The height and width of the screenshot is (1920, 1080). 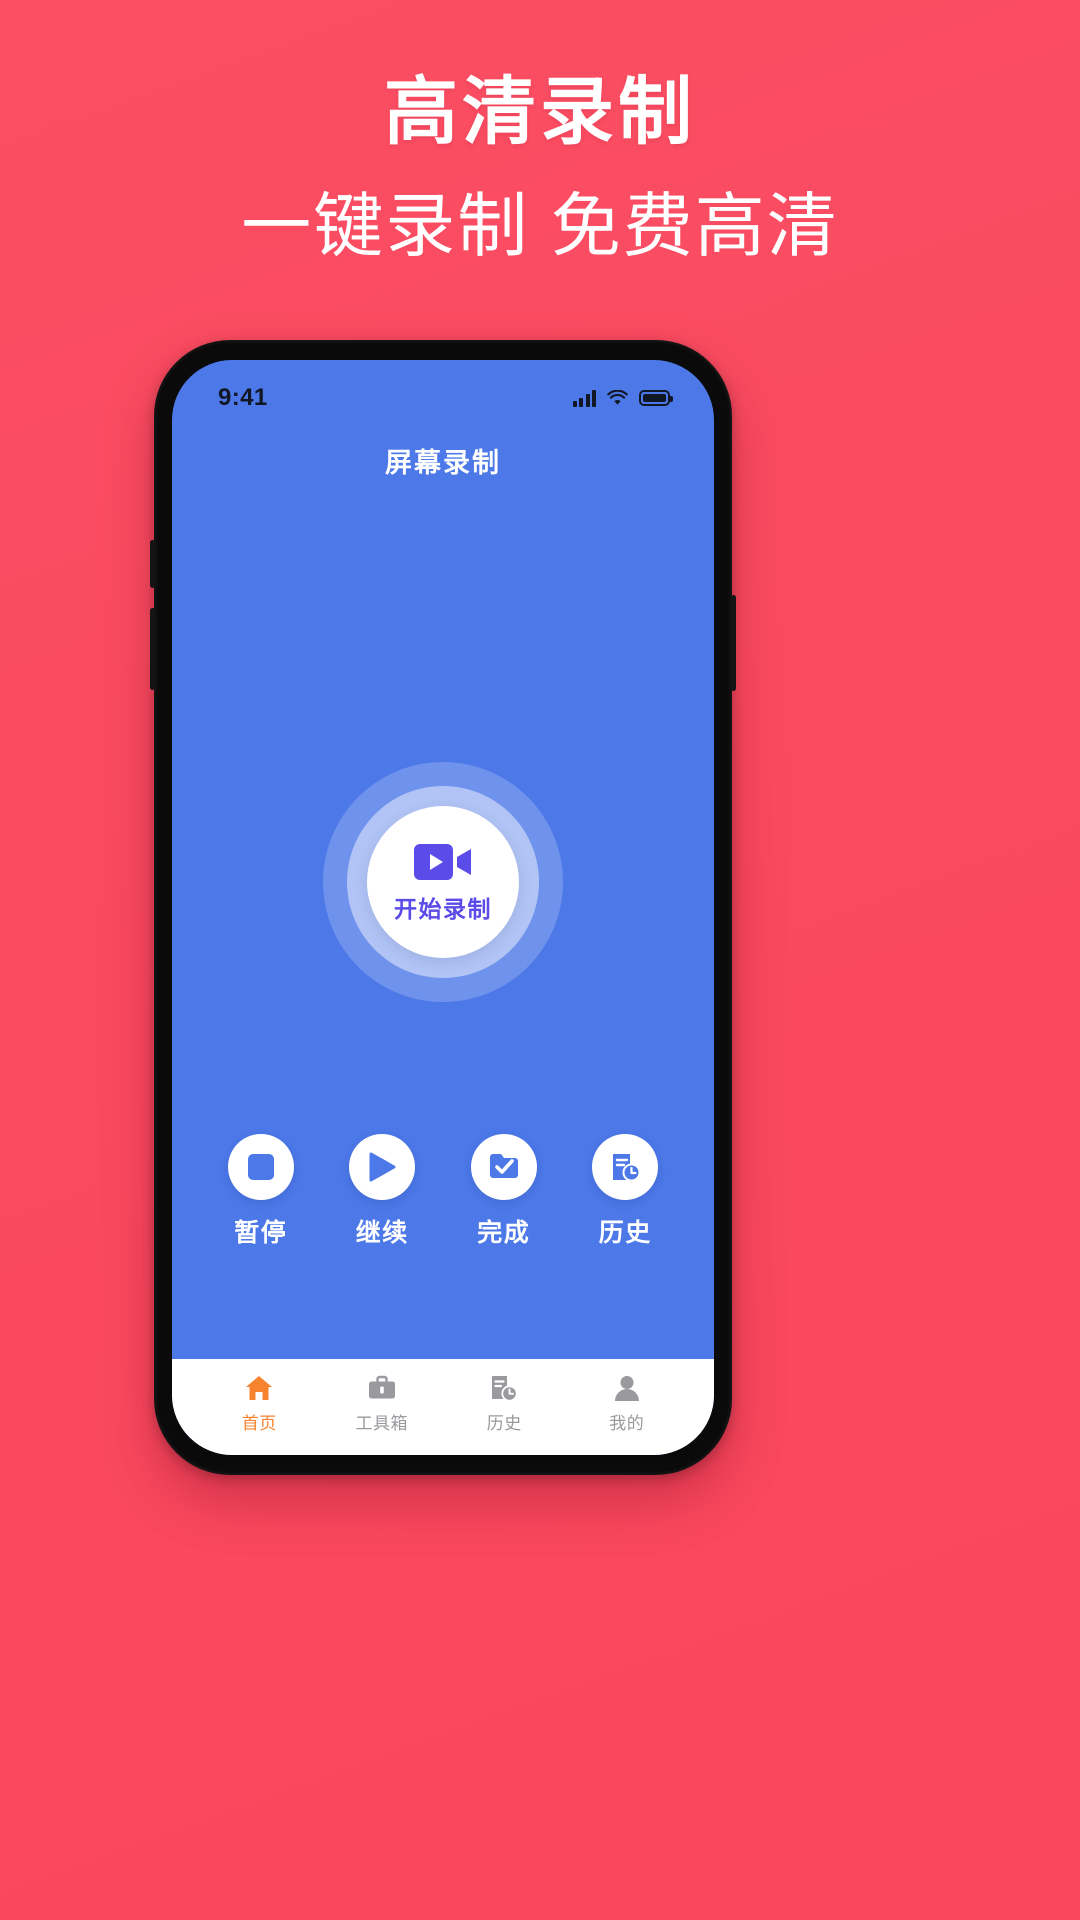 I want to click on tab-toolbox: 工具箱, so click(x=382, y=1403).